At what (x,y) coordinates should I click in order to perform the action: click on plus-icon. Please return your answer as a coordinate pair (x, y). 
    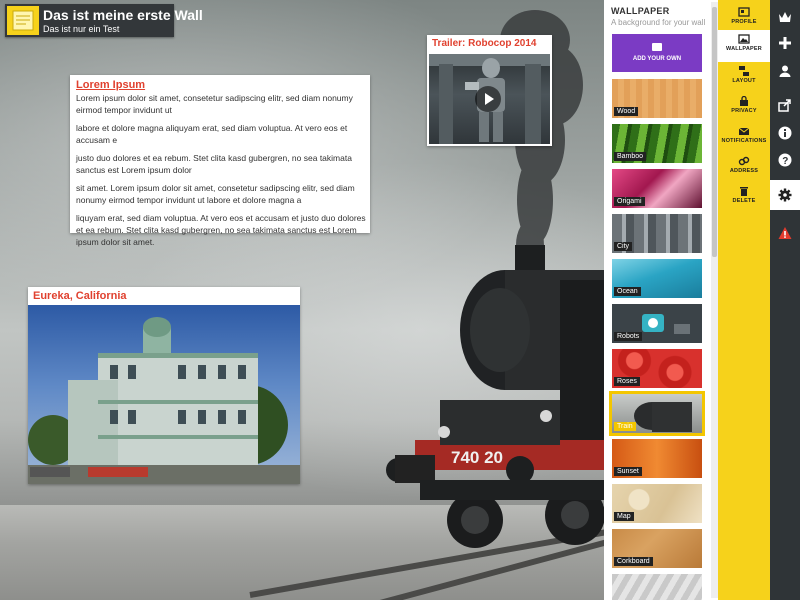
    Looking at the image, I should click on (785, 43).